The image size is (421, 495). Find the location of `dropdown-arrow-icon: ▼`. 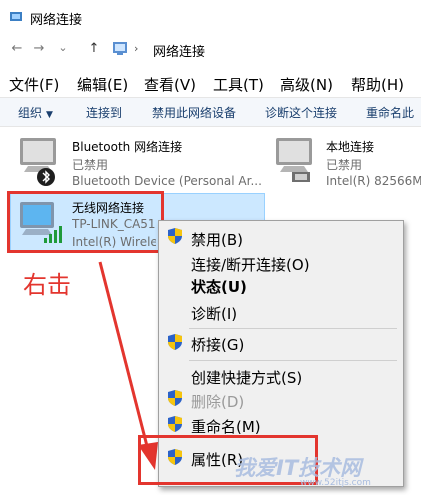

dropdown-arrow-icon: ▼ is located at coordinates (49, 115).